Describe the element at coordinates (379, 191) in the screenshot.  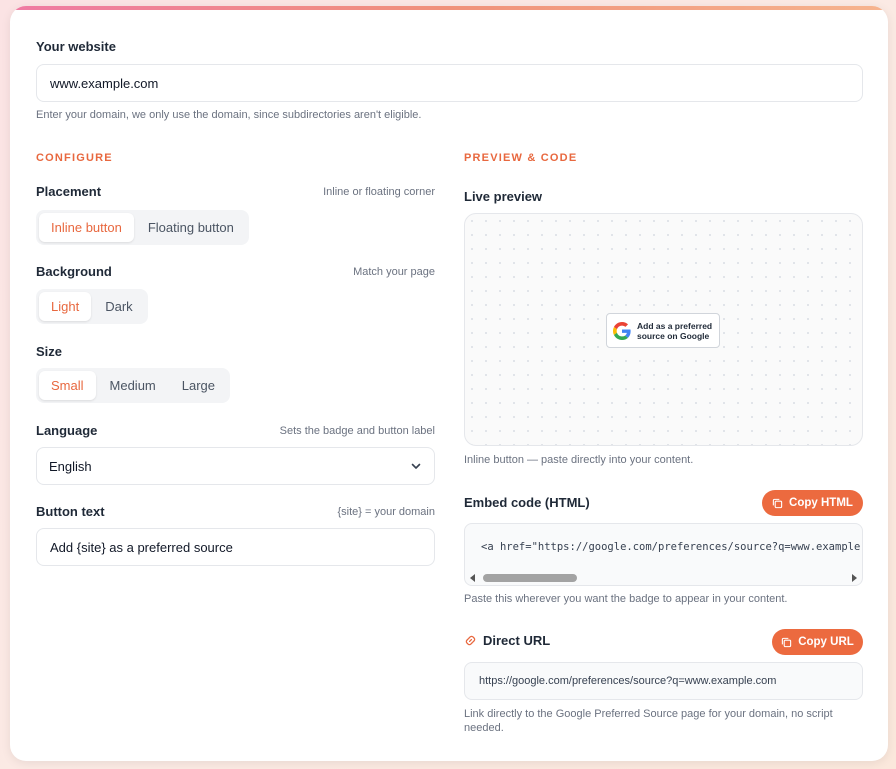
I see `placement-hint: Inline or floating corner` at that location.